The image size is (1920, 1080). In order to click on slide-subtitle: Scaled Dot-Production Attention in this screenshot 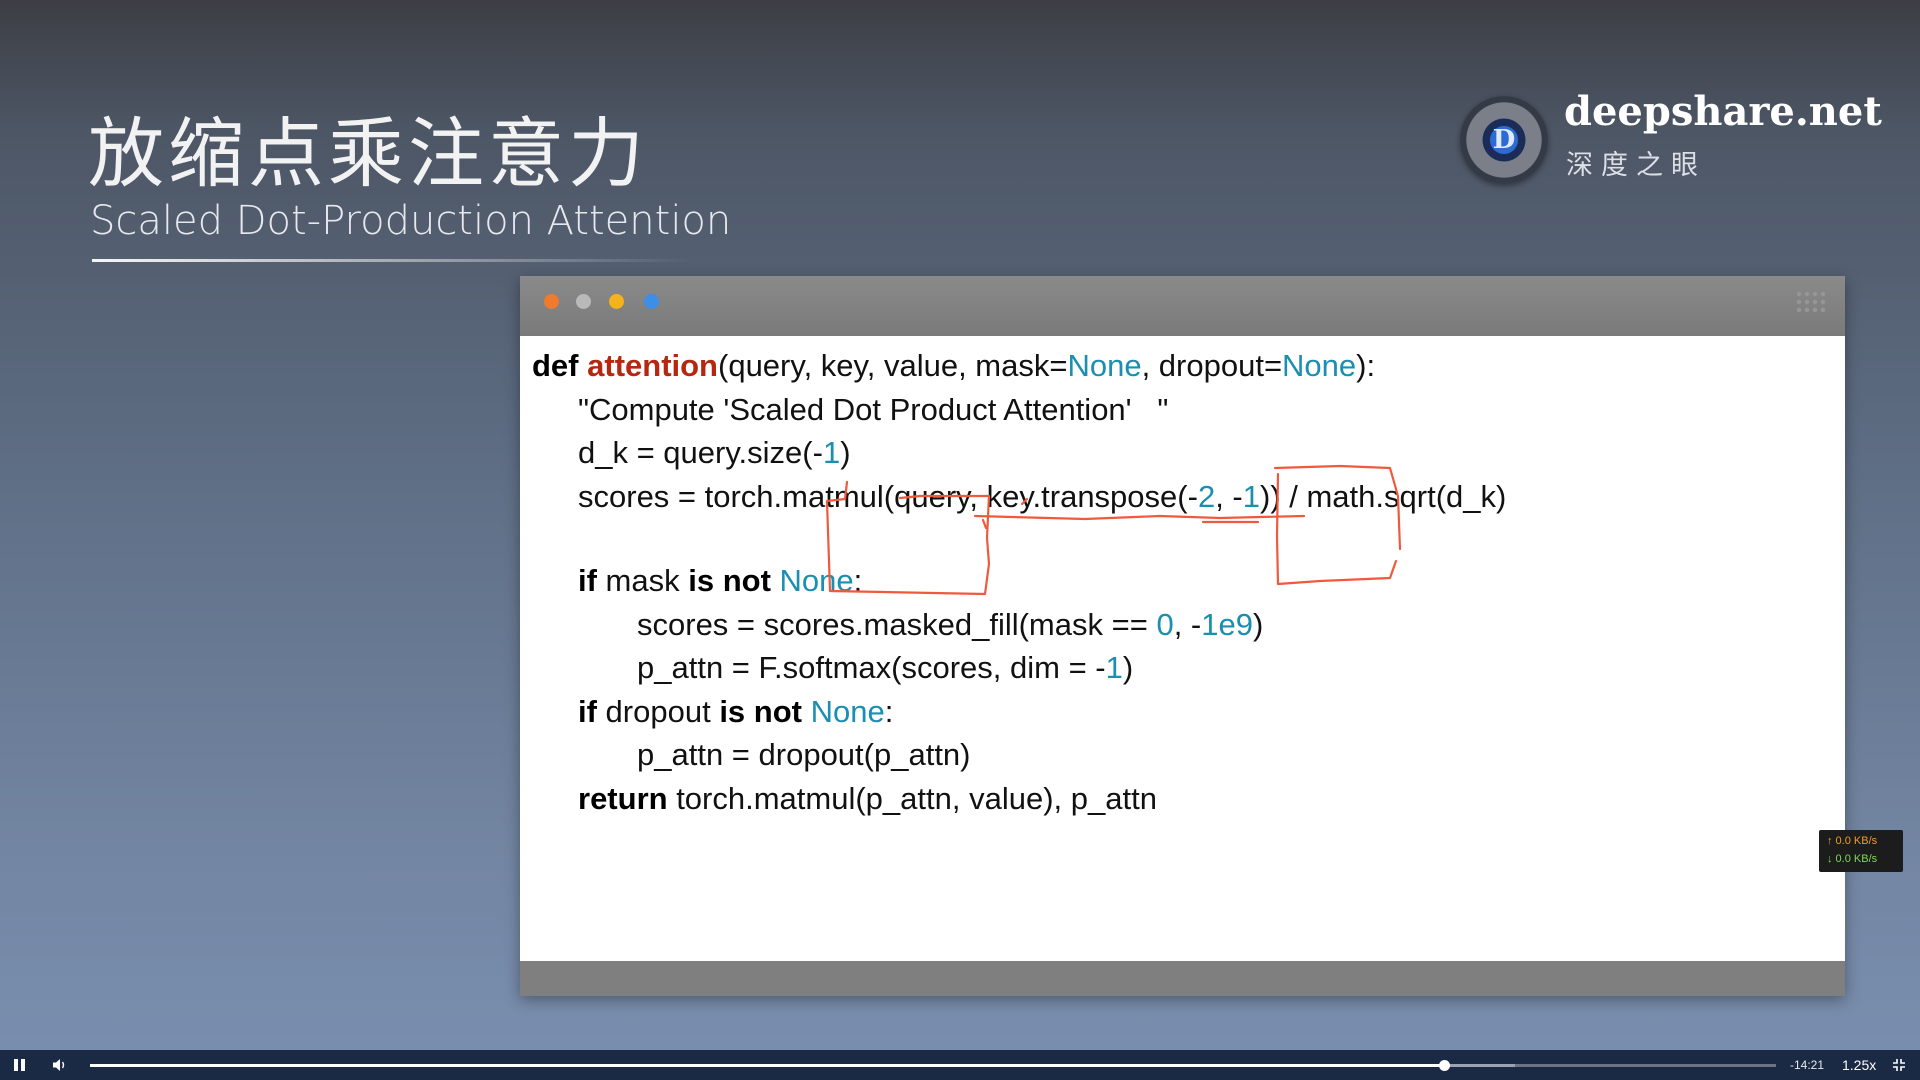, I will do `click(411, 221)`.